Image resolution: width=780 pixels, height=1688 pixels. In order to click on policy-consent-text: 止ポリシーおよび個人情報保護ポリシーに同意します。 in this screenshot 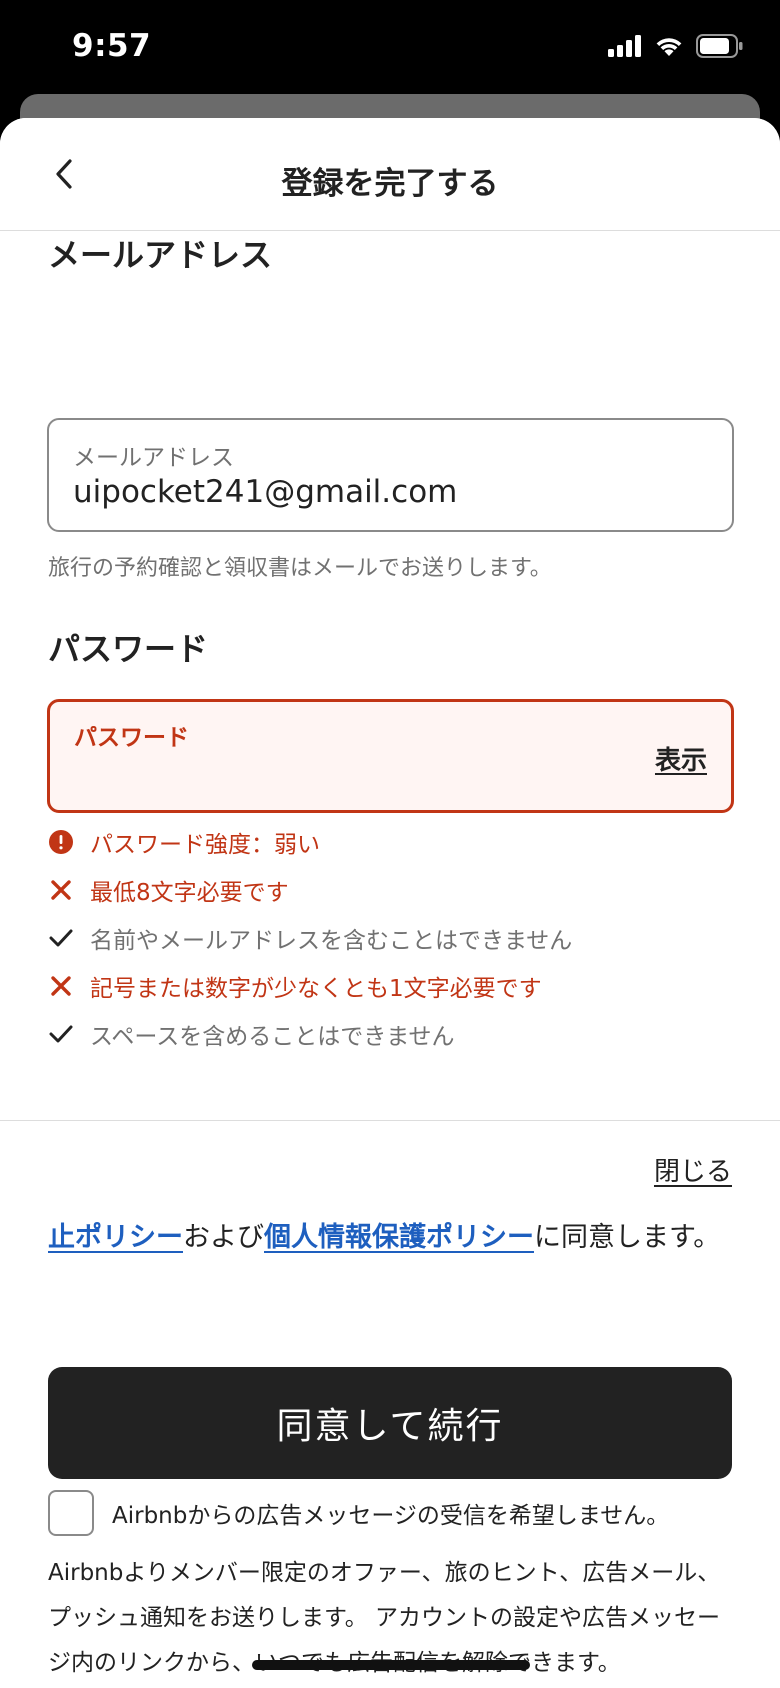, I will do `click(393, 1238)`.